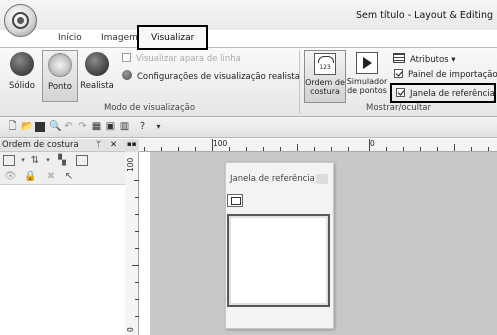 The height and width of the screenshot is (335, 497). I want to click on close-icon: ✕, so click(113, 145).